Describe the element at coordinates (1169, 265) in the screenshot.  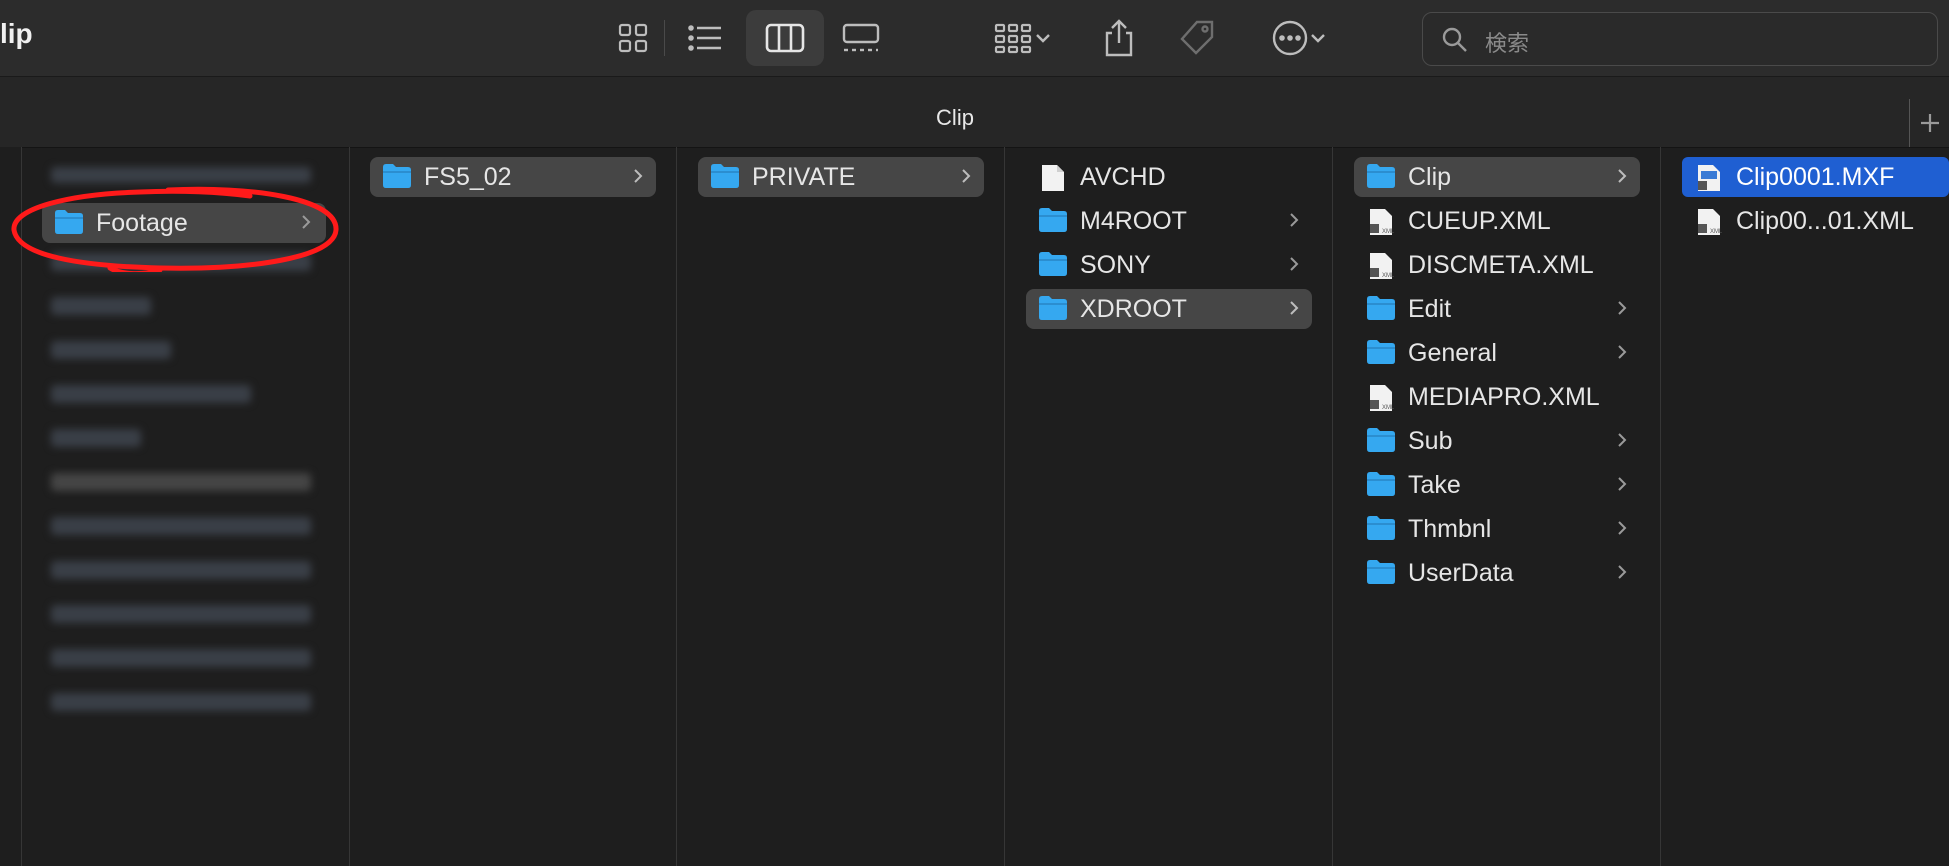
I see `list-item: SONY` at that location.